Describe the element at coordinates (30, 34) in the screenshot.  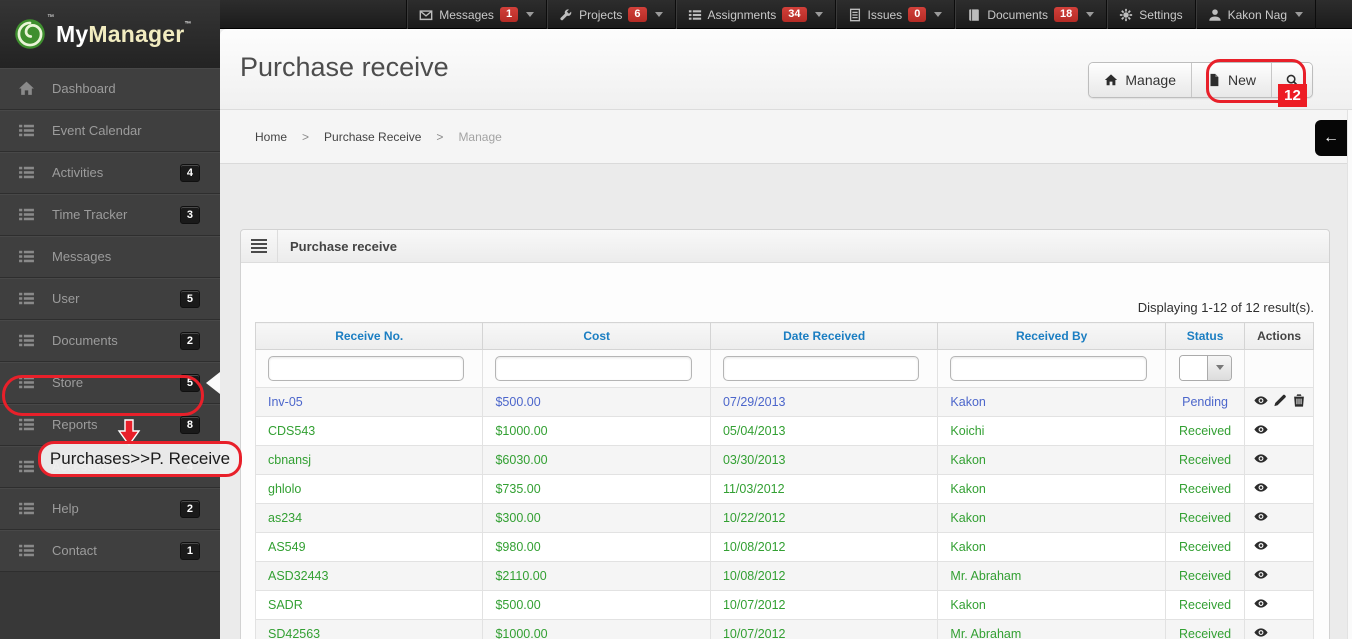
I see `snail-logo-icon` at that location.